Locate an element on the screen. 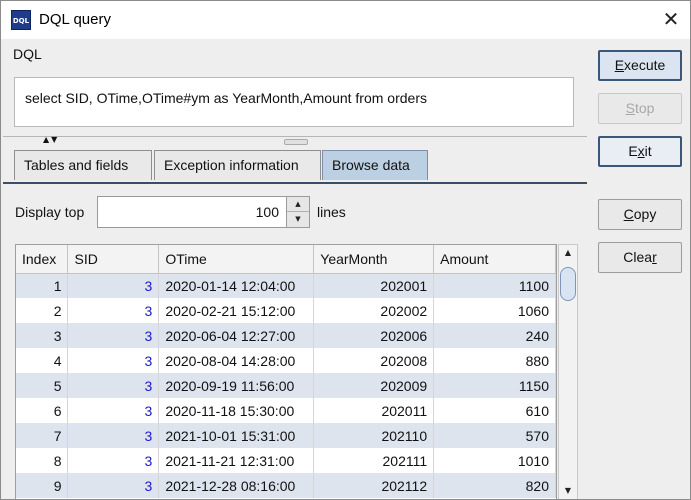  cell-otime: 2021-10-01 15:31:00 is located at coordinates (236, 435).